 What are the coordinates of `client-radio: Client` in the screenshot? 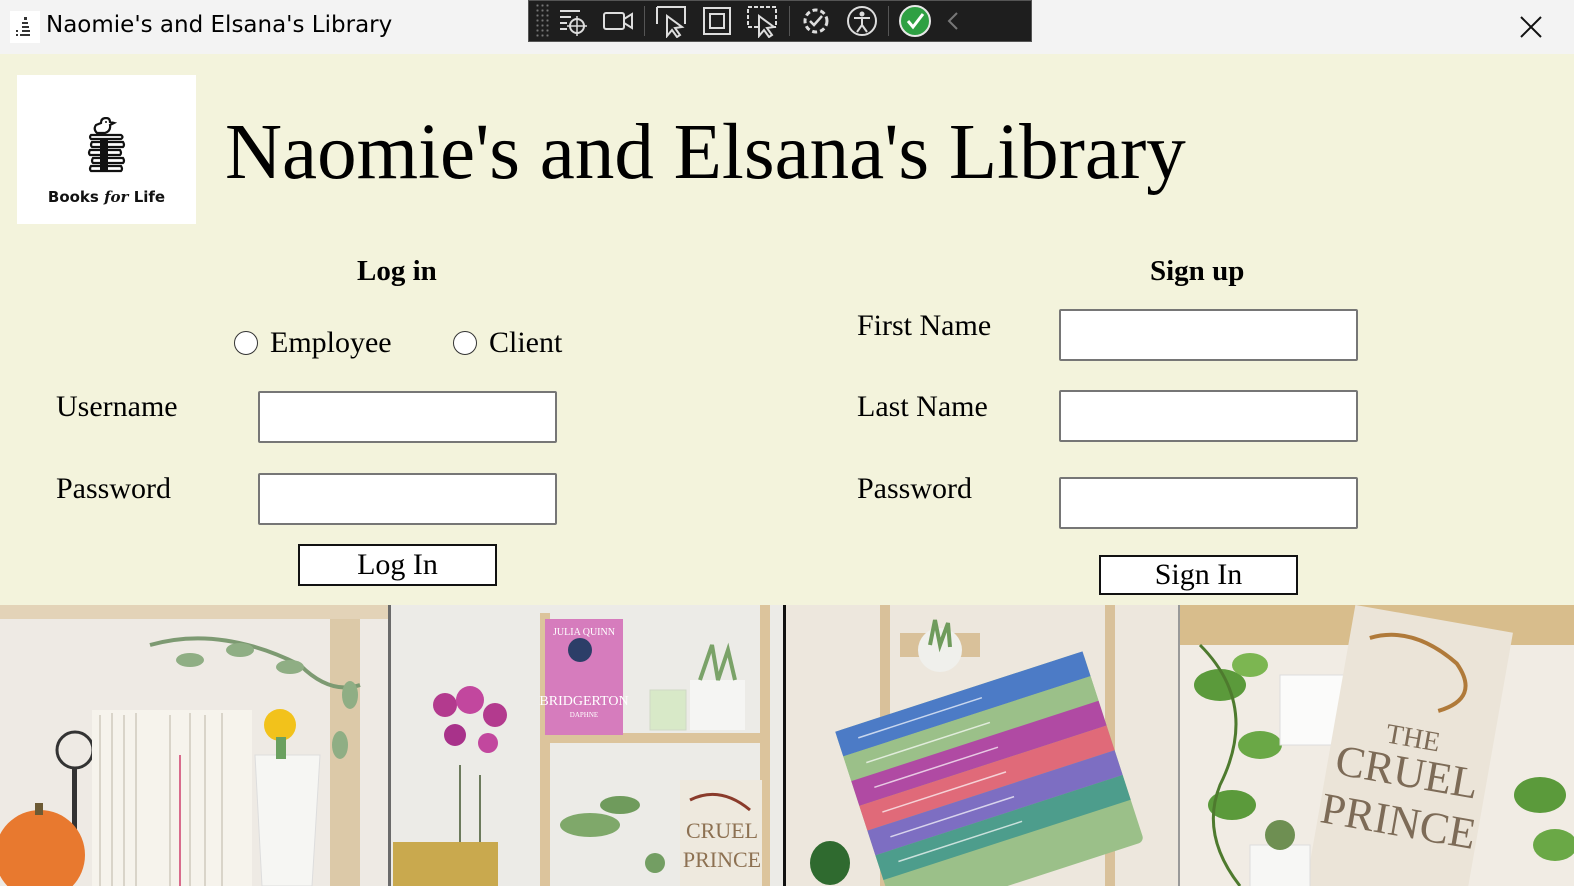 It's located at (507, 343).